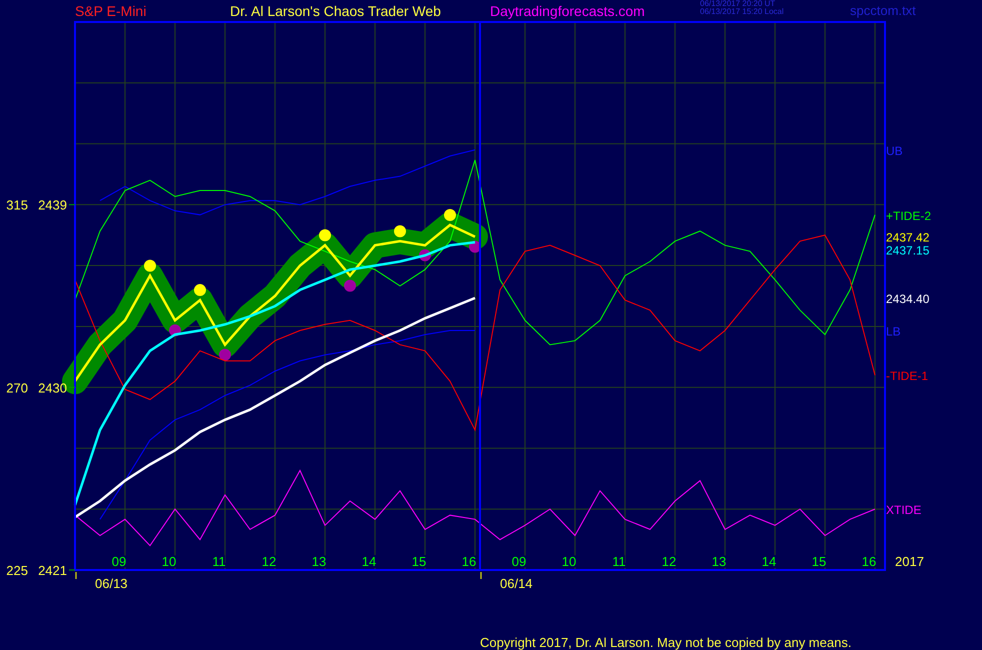  Describe the element at coordinates (904, 510) in the screenshot. I see `series-label: XTIDE` at that location.